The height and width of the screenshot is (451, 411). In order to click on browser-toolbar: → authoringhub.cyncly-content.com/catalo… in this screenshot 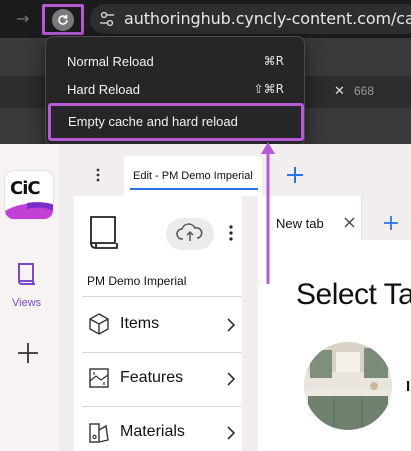, I will do `click(205, 19)`.